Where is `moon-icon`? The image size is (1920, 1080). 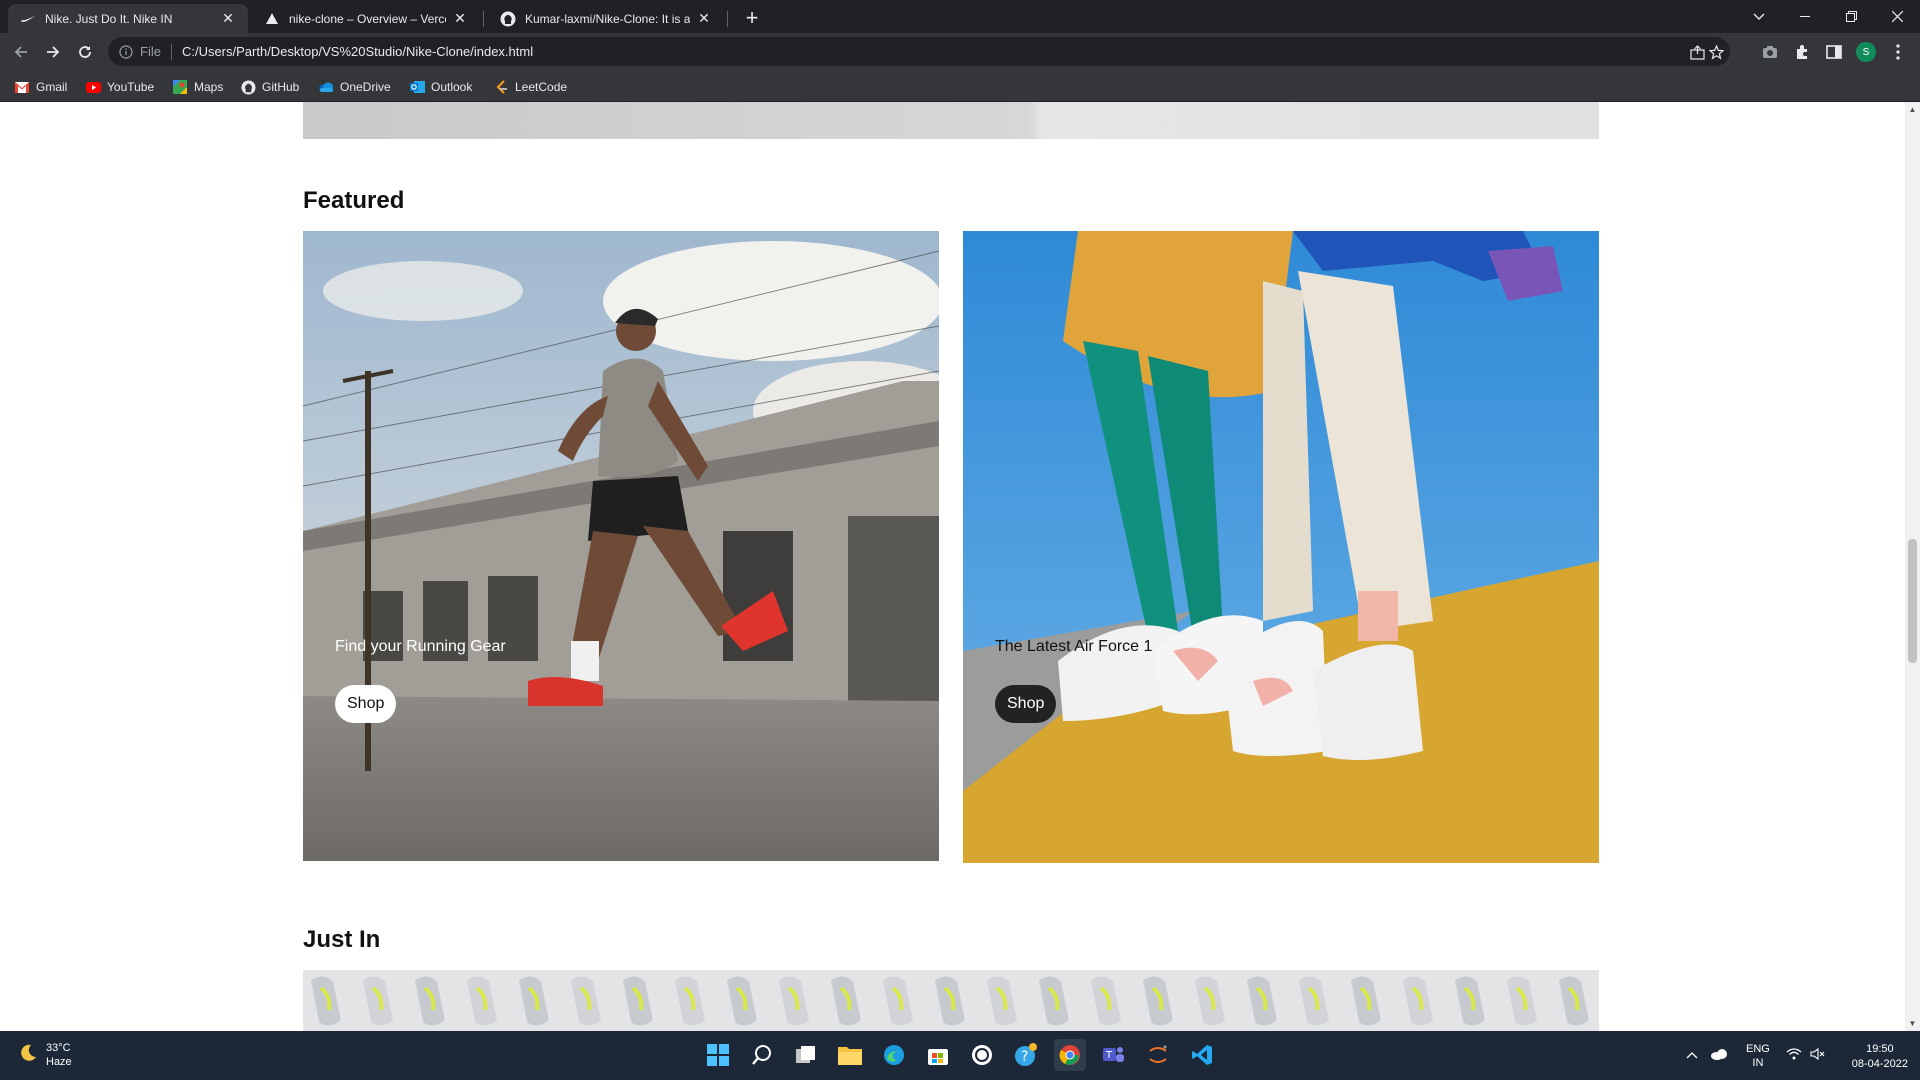 moon-icon is located at coordinates (28, 1055).